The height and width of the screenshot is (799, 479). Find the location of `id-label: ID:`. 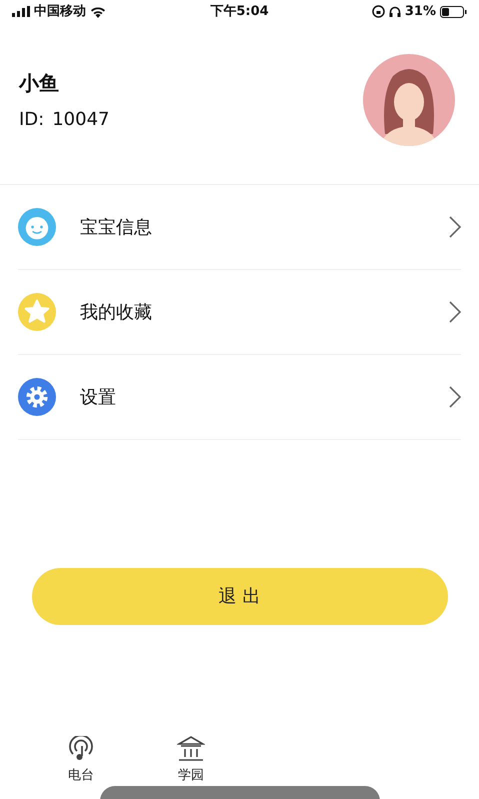

id-label: ID: is located at coordinates (31, 120).